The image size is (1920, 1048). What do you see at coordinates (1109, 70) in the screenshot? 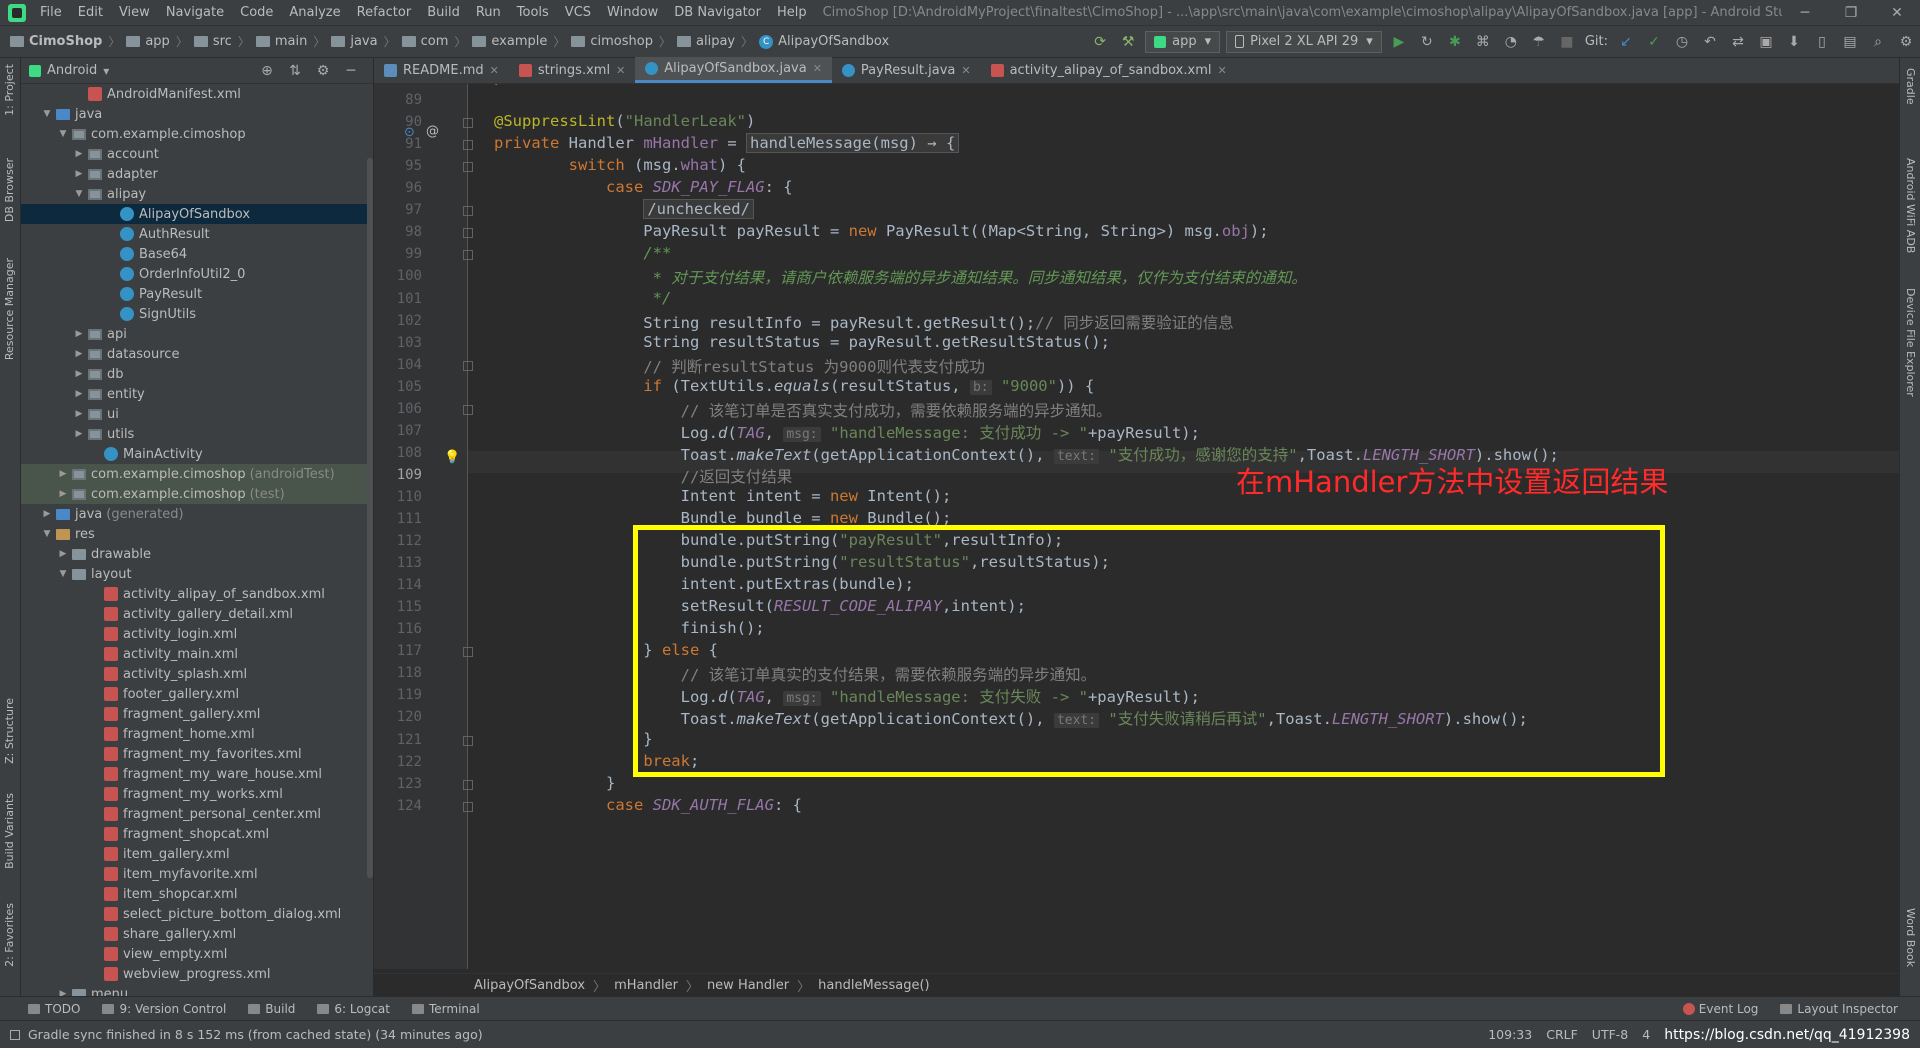
I see `tab-activity-alipay-of-sandbox-xml: activity_alipay_of_sandbox.xml ✕` at bounding box center [1109, 70].